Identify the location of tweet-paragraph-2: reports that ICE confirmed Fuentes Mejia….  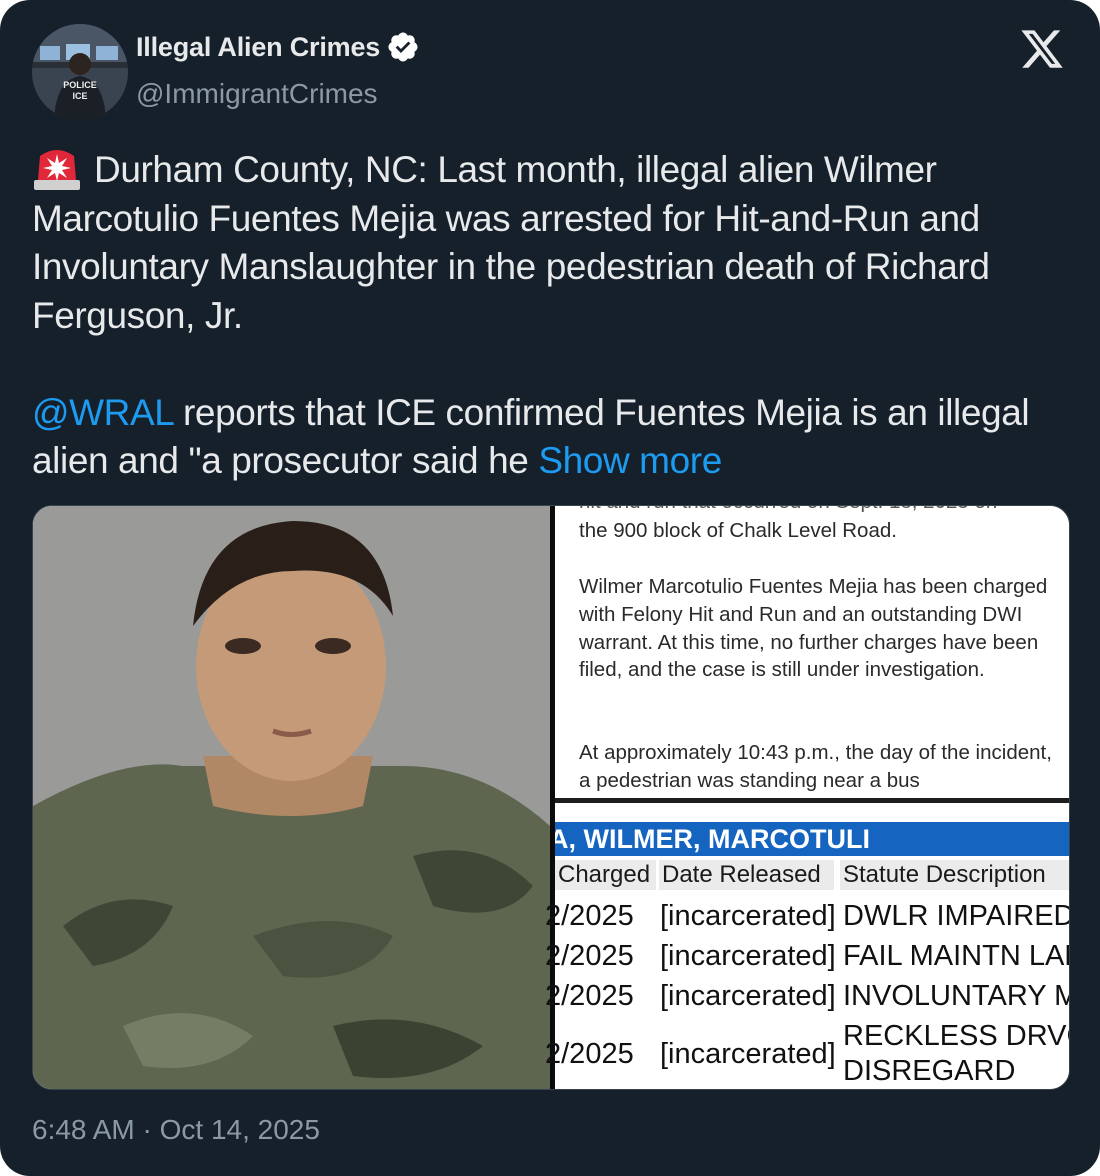
(536, 436).